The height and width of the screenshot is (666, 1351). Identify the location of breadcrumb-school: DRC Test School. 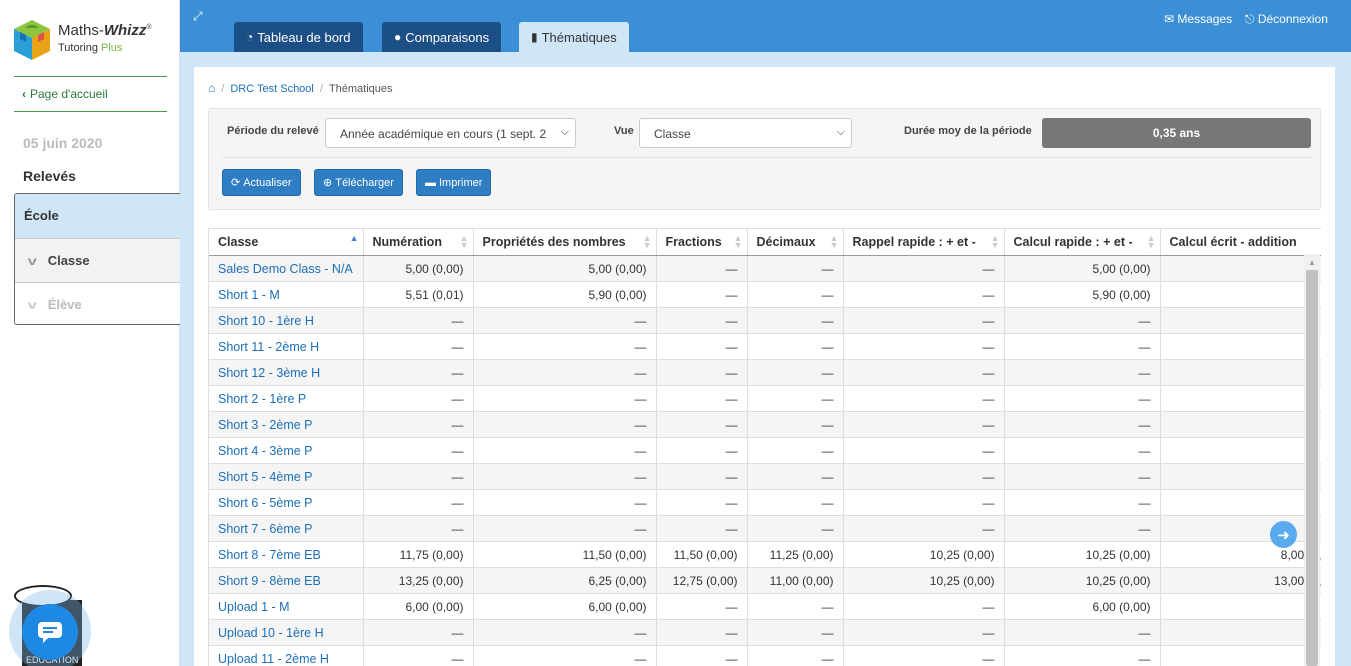
(272, 89).